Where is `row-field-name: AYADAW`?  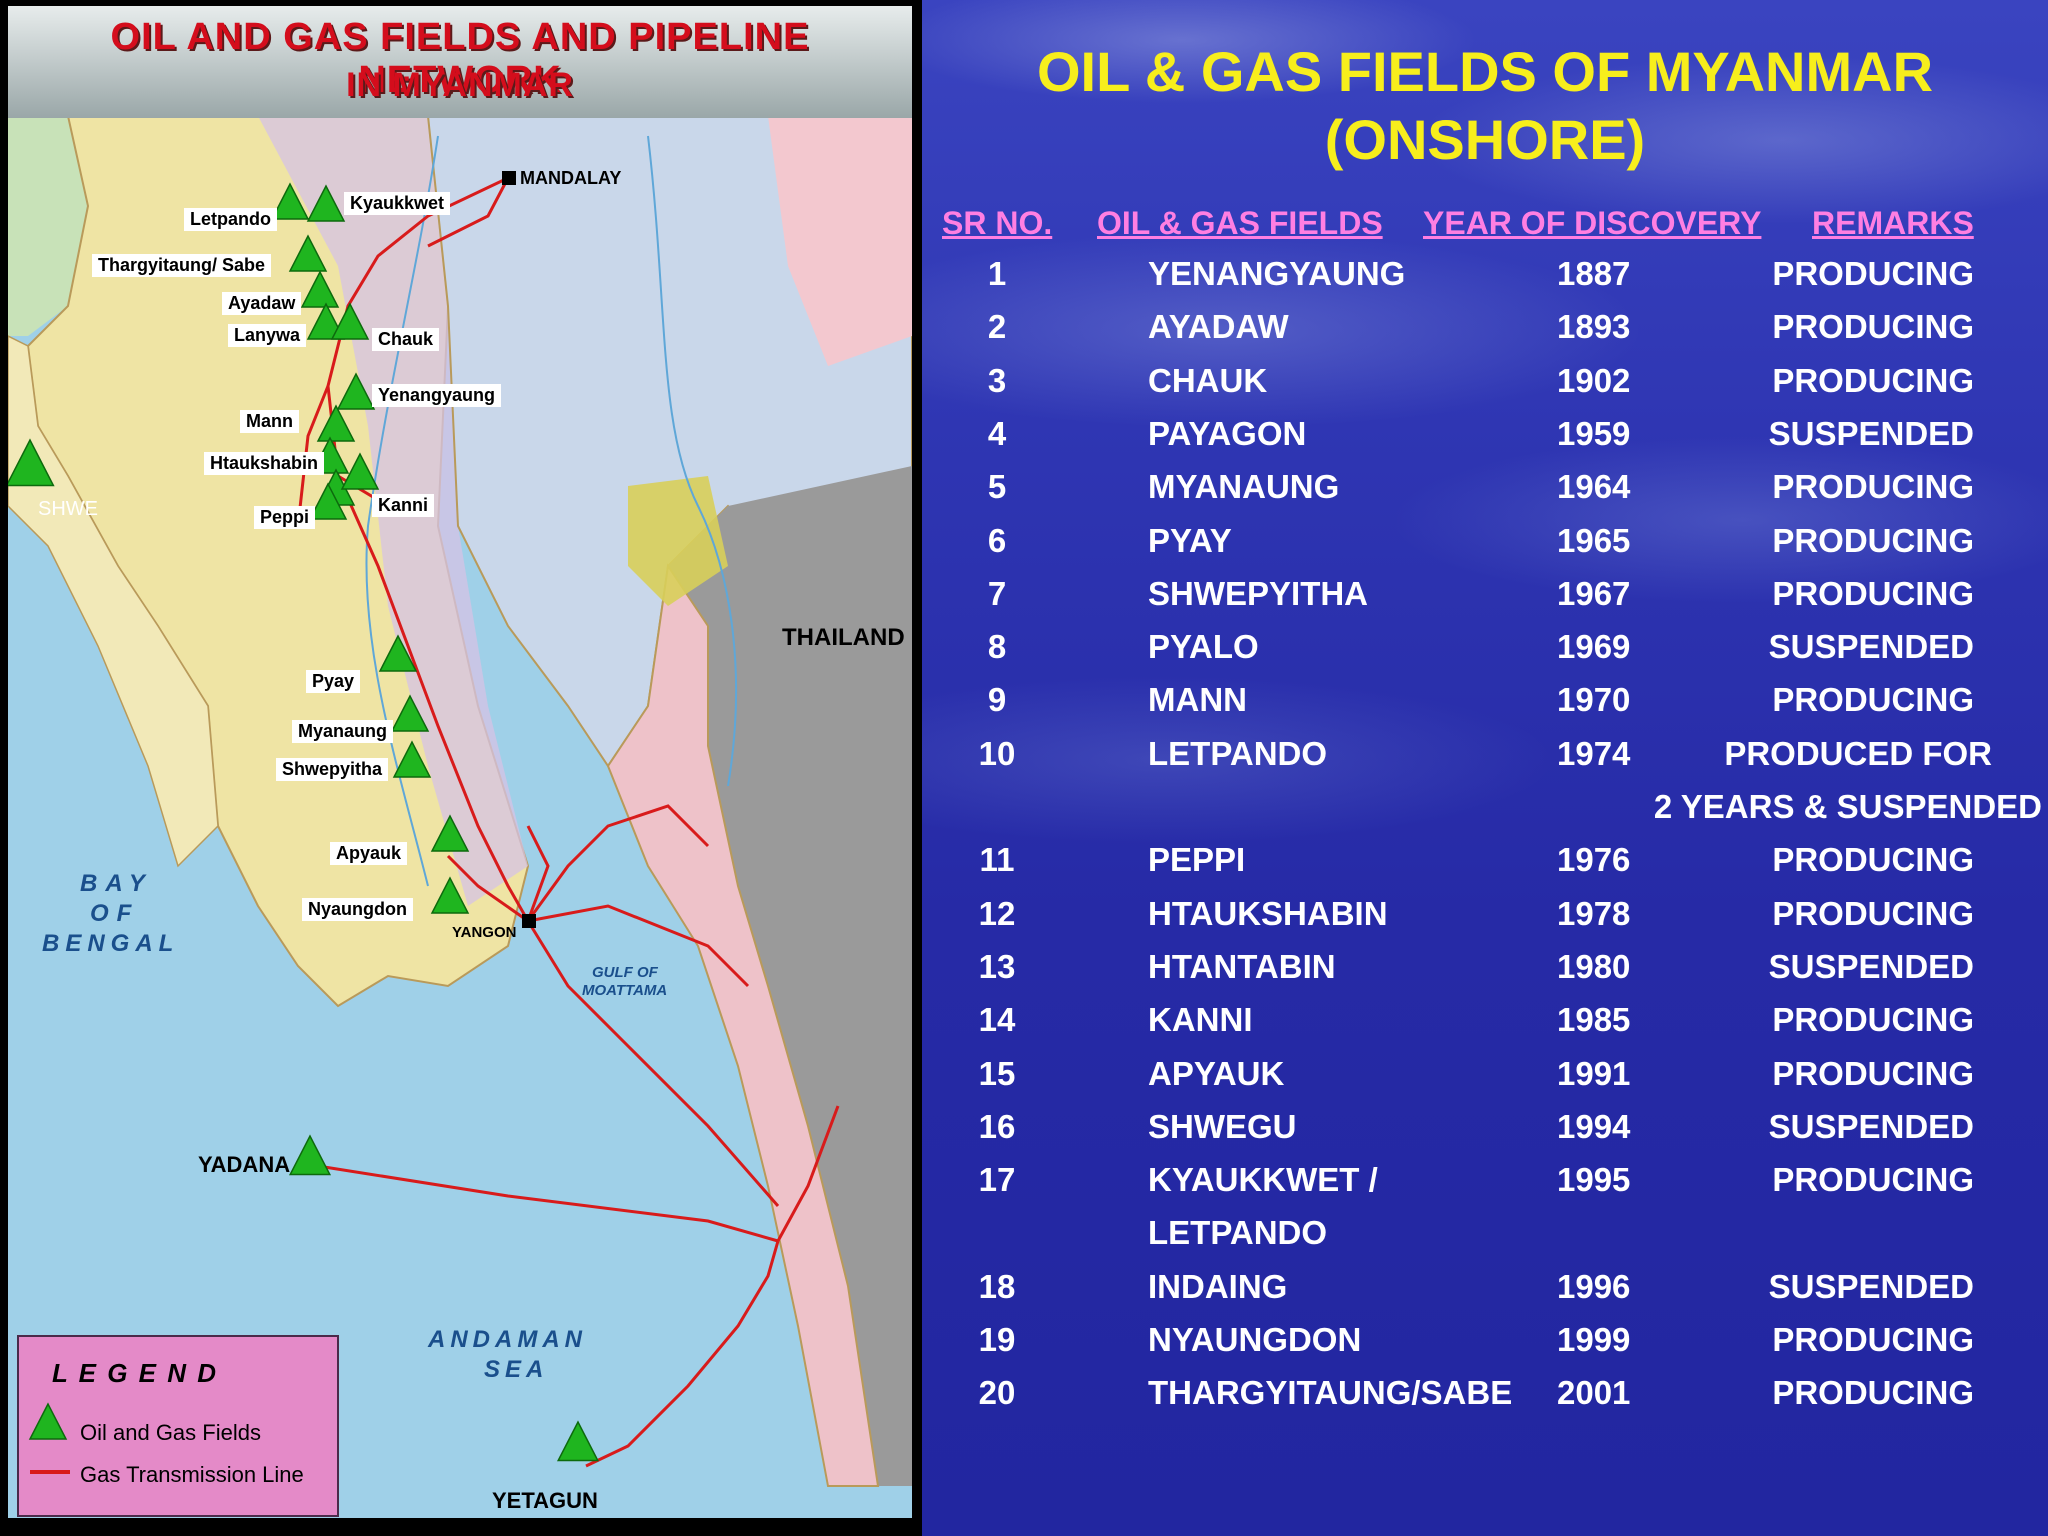
row-field-name: AYADAW is located at coordinates (1218, 327).